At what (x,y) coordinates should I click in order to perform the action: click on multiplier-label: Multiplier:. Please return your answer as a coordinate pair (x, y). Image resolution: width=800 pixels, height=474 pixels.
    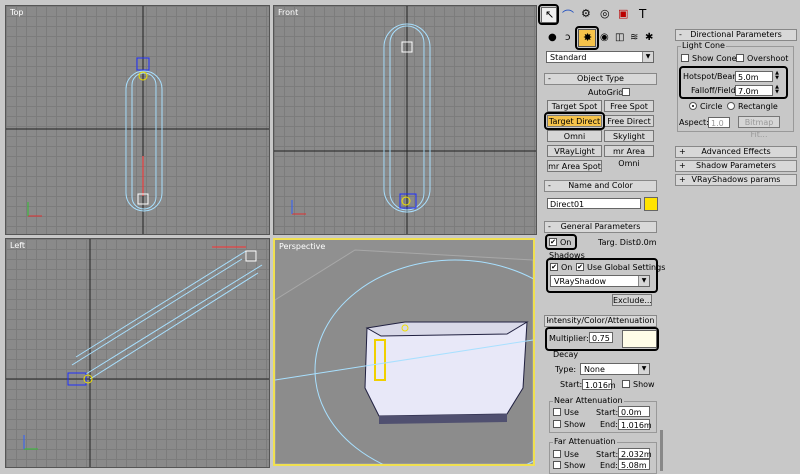
    Looking at the image, I should click on (569, 338).